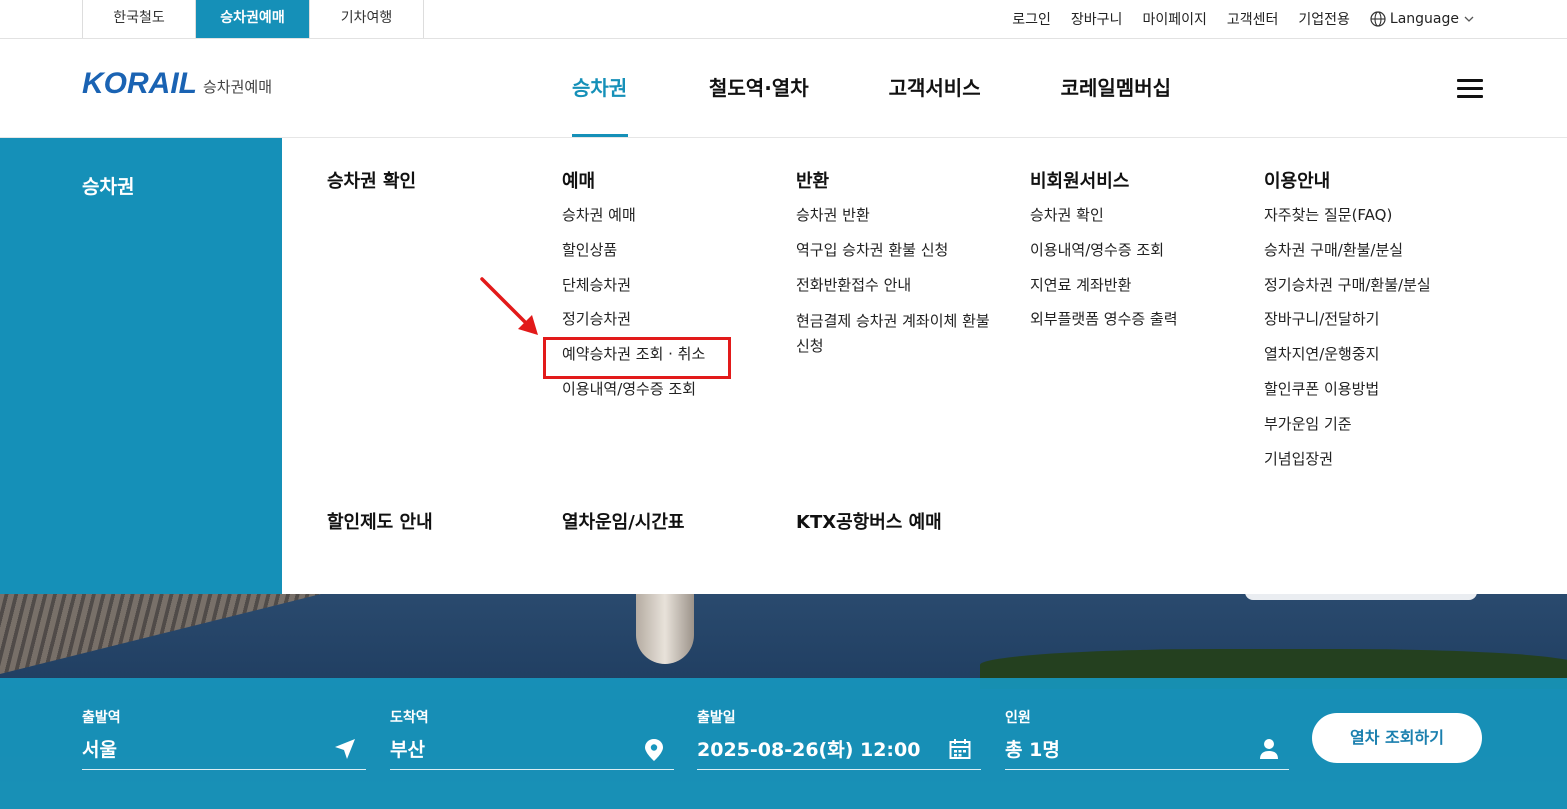  Describe the element at coordinates (1347, 285) in the screenshot. I see `menu-item-season-purchase-refund-lost: 정기승차권 구매/환불/분실` at that location.